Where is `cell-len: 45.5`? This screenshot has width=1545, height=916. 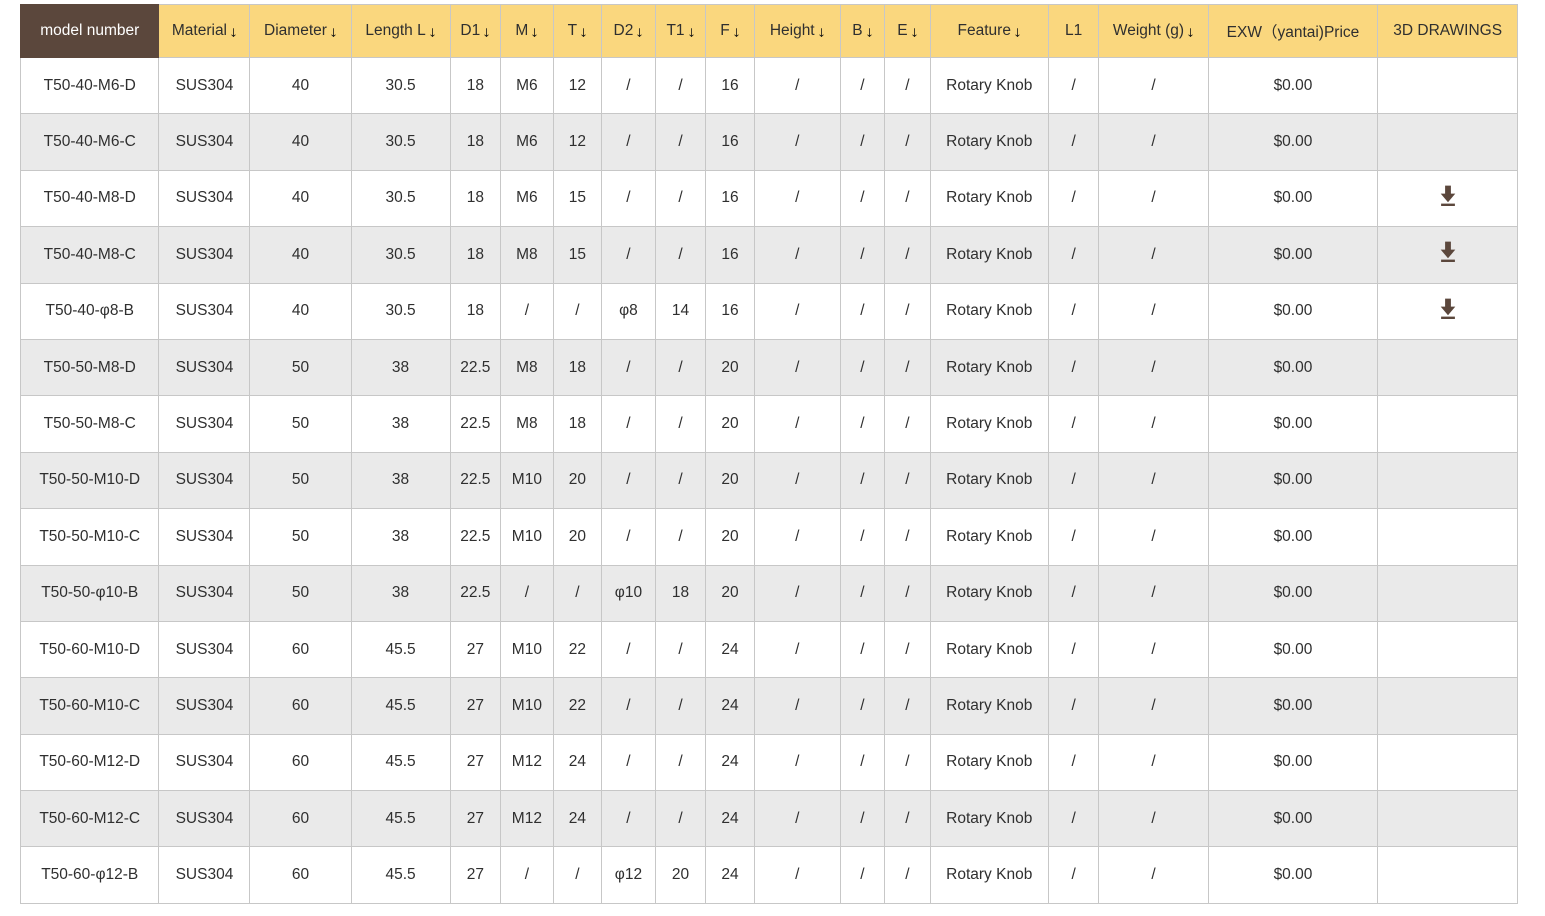 cell-len: 45.5 is located at coordinates (400, 875).